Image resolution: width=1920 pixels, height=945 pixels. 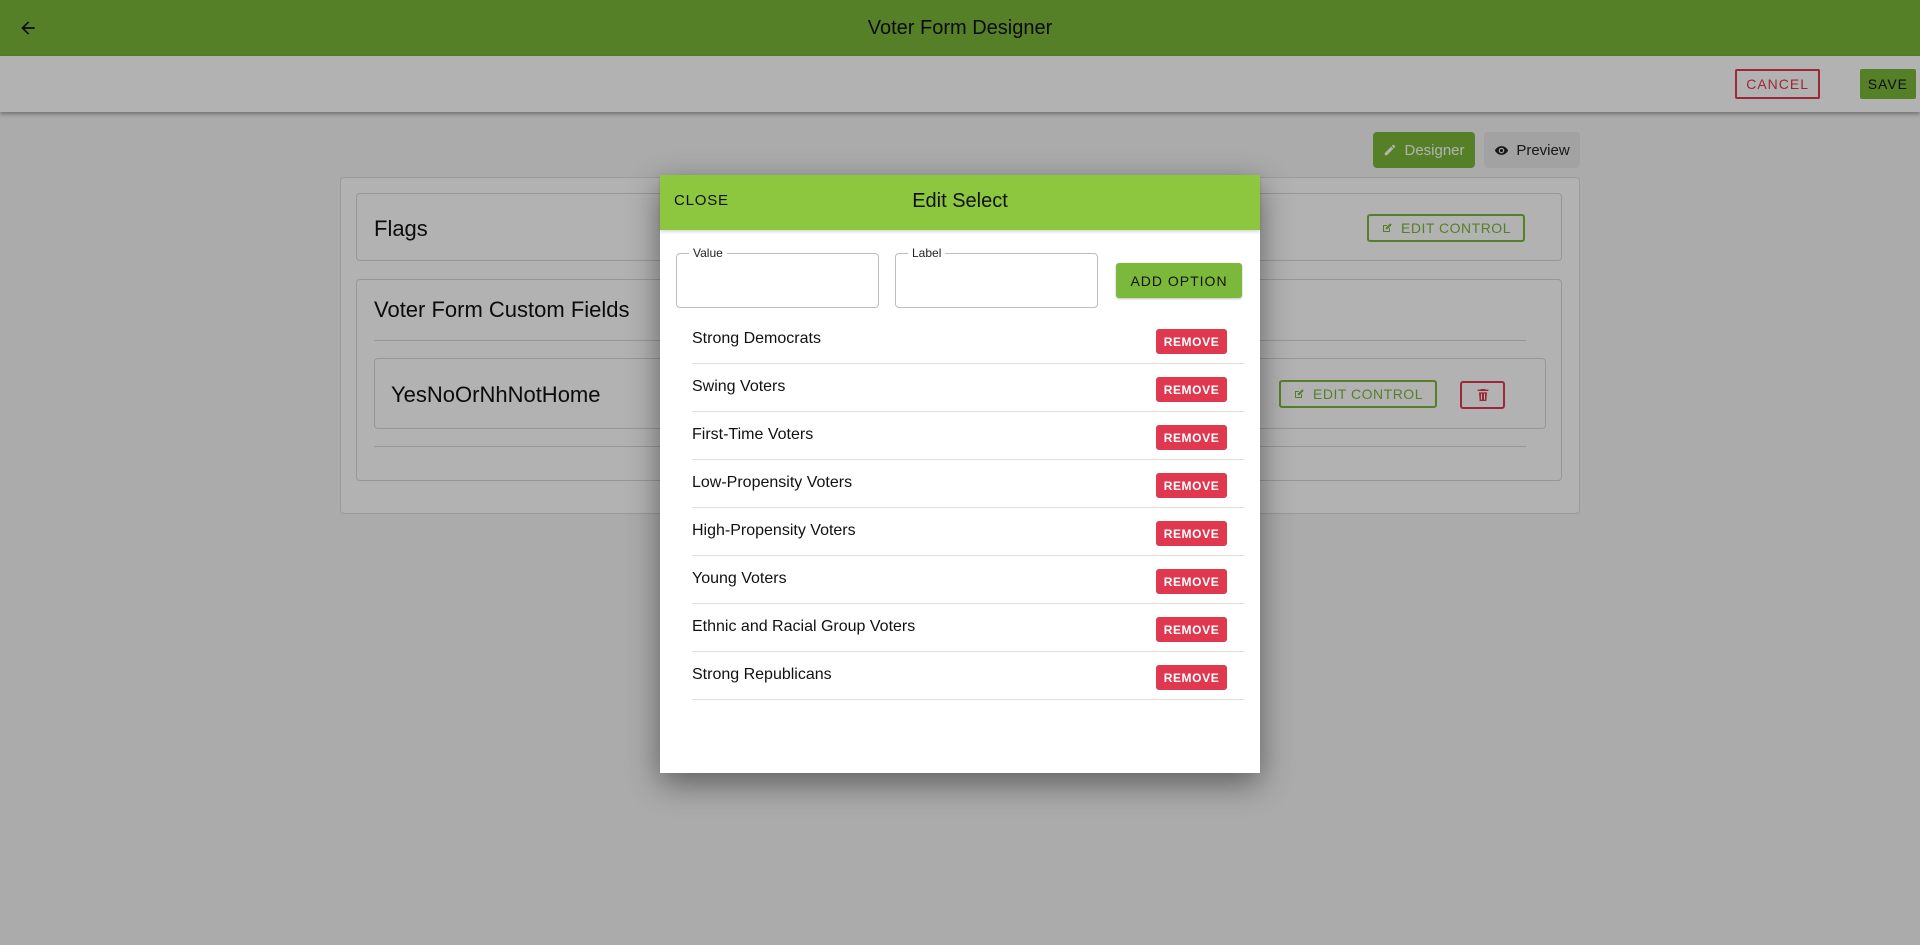 What do you see at coordinates (804, 626) in the screenshot?
I see `option-label: Ethnic and Racial Group Voters` at bounding box center [804, 626].